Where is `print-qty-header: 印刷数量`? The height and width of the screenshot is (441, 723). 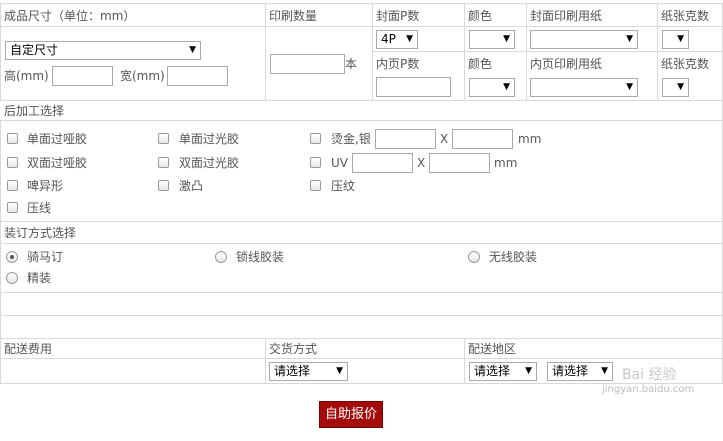
print-qty-header: 印刷数量 is located at coordinates (293, 16).